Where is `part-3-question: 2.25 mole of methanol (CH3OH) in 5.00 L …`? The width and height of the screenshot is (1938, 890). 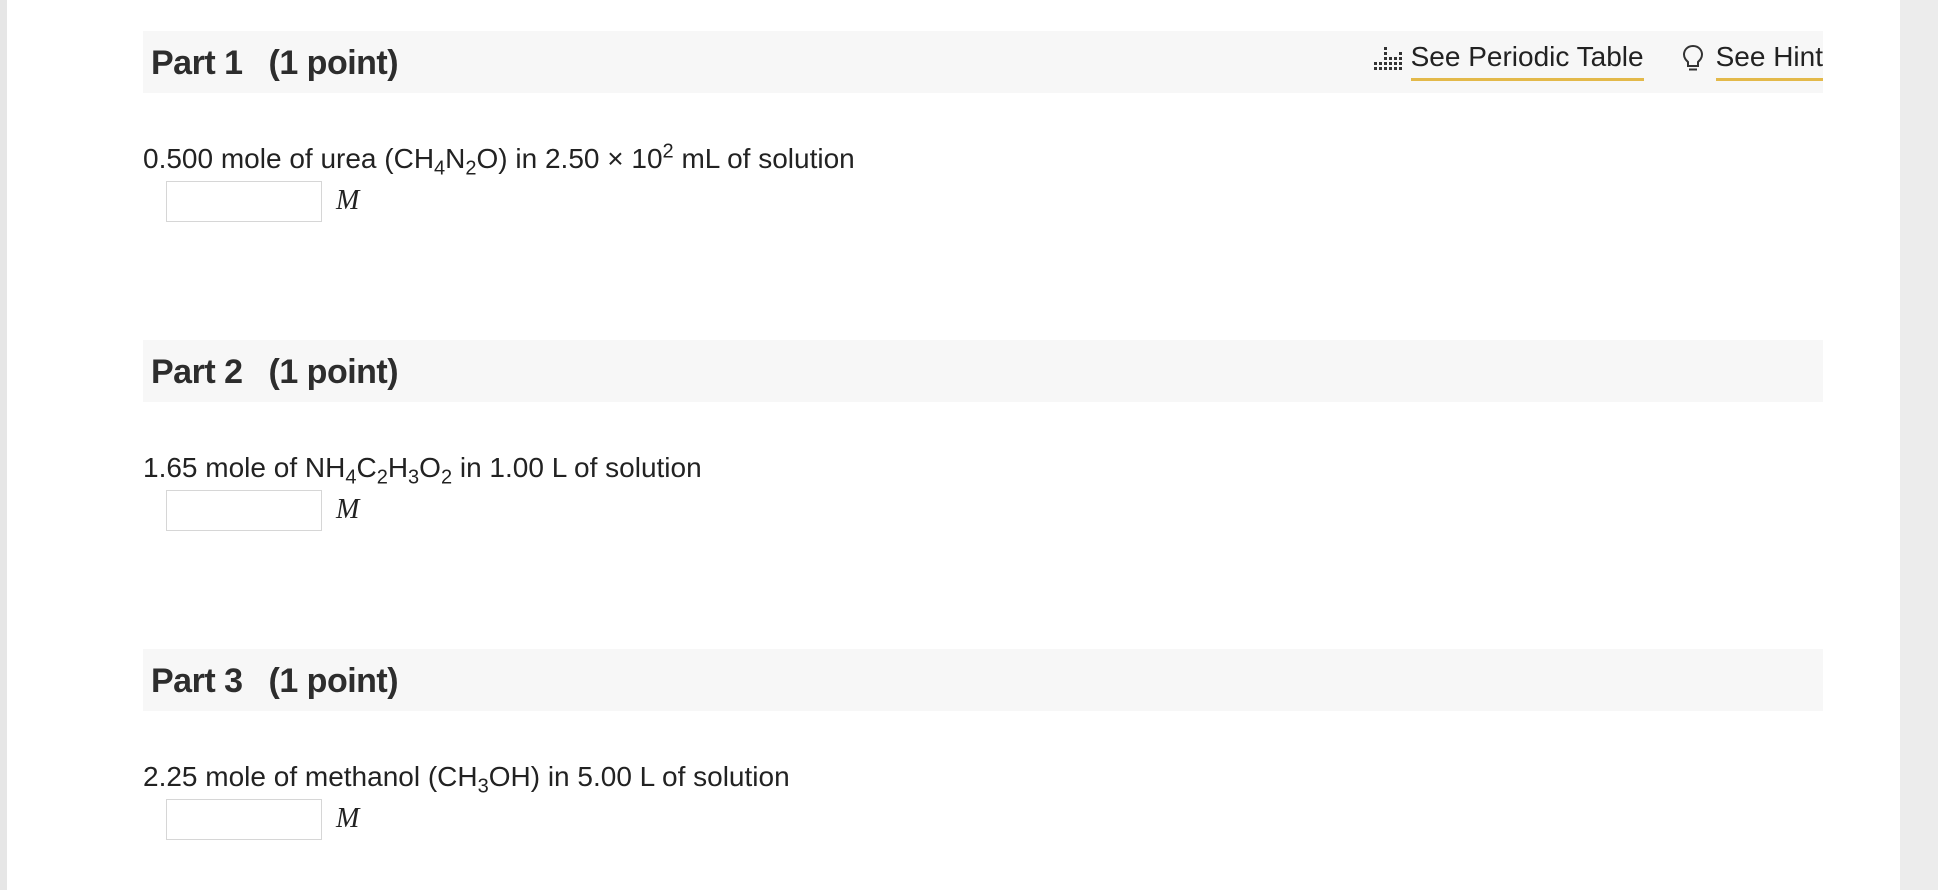 part-3-question: 2.25 mole of methanol (CH3OH) in 5.00 L … is located at coordinates (466, 779).